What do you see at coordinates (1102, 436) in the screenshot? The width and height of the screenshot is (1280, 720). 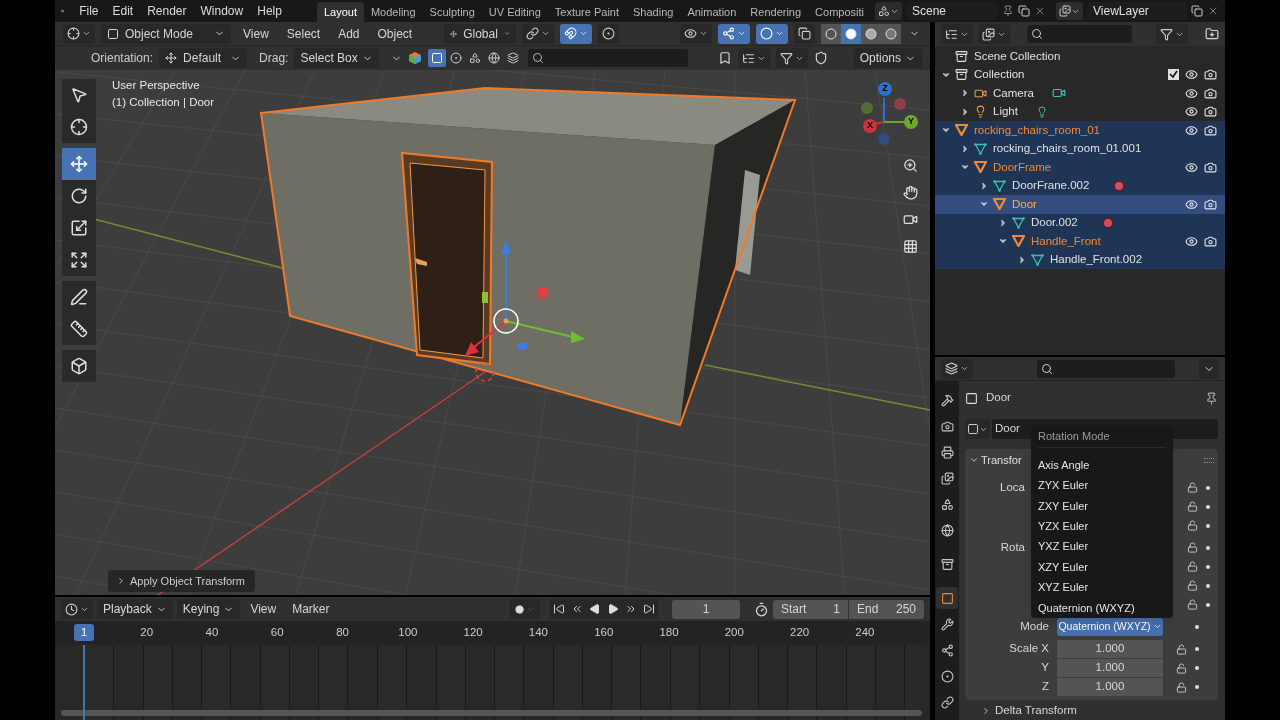 I see `menu-title: Rotation Mode` at bounding box center [1102, 436].